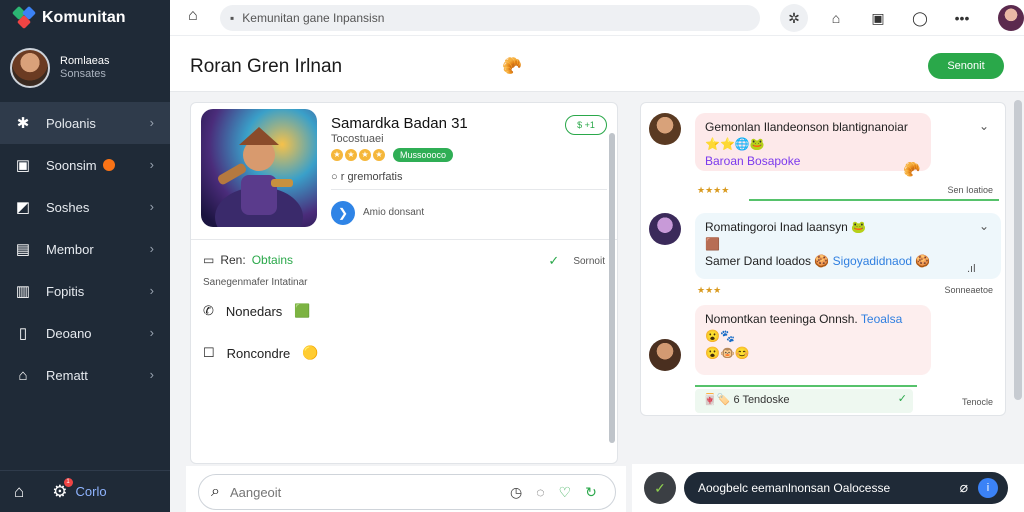 This screenshot has height=512, width=1024. I want to click on message-highlight: Teoalsa, so click(881, 319).